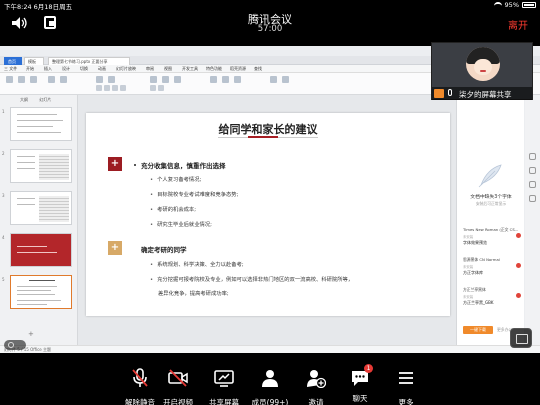  Describe the element at coordinates (197, 264) in the screenshot. I see `section-2-bullet: 系统规划、科学决策、全力以赴备考;` at that location.